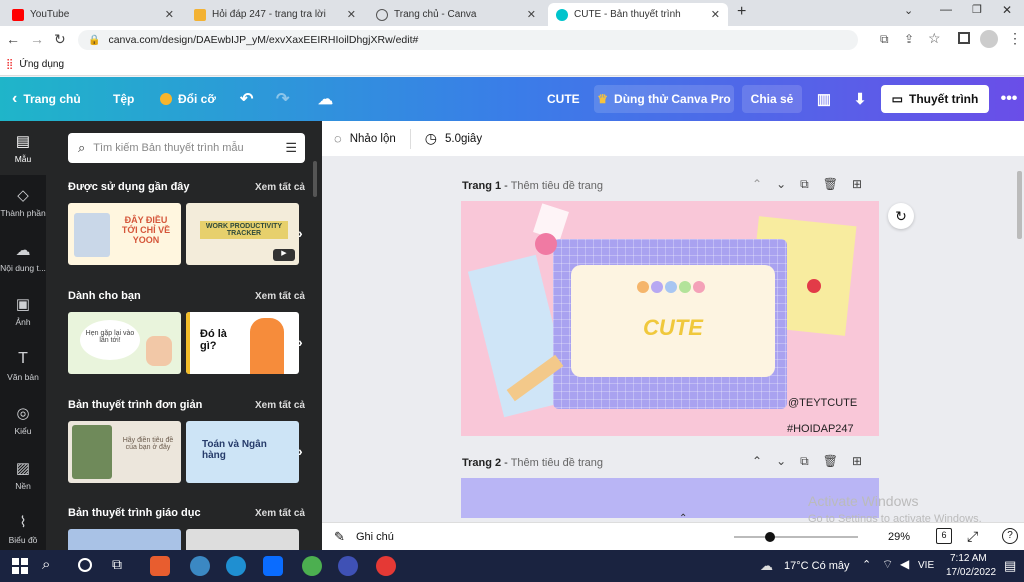  Describe the element at coordinates (977, 9) in the screenshot. I see `maximize-icon: ❐` at that location.